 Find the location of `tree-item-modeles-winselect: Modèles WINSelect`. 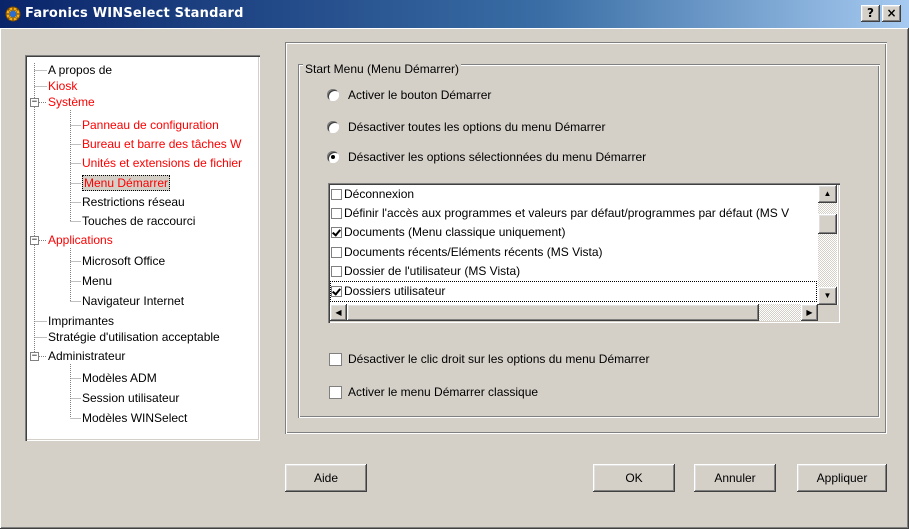

tree-item-modeles-winselect: Modèles WINSelect is located at coordinates (134, 418).